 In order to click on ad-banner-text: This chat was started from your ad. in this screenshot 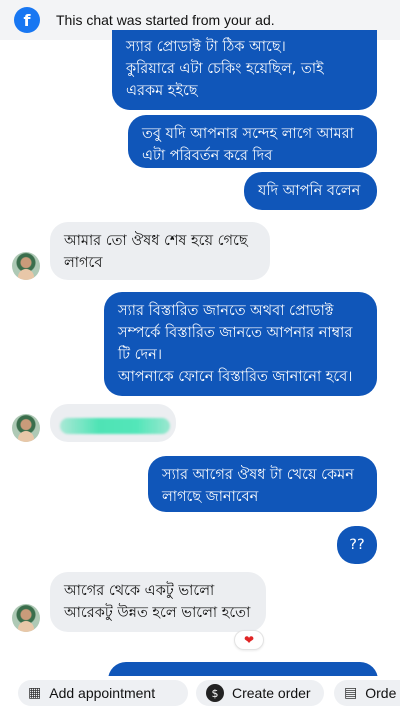, I will do `click(165, 20)`.